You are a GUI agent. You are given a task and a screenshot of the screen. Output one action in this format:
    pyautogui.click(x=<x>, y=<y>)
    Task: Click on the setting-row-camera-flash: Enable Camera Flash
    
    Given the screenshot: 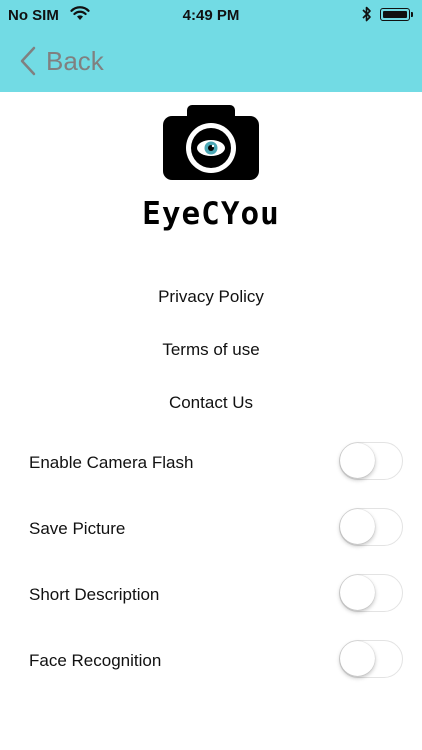 What is the action you would take?
    pyautogui.click(x=211, y=463)
    